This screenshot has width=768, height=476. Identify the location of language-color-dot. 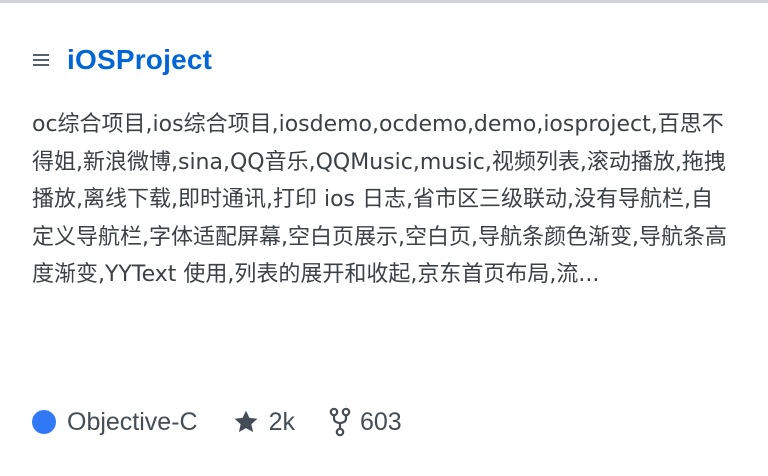
(44, 422).